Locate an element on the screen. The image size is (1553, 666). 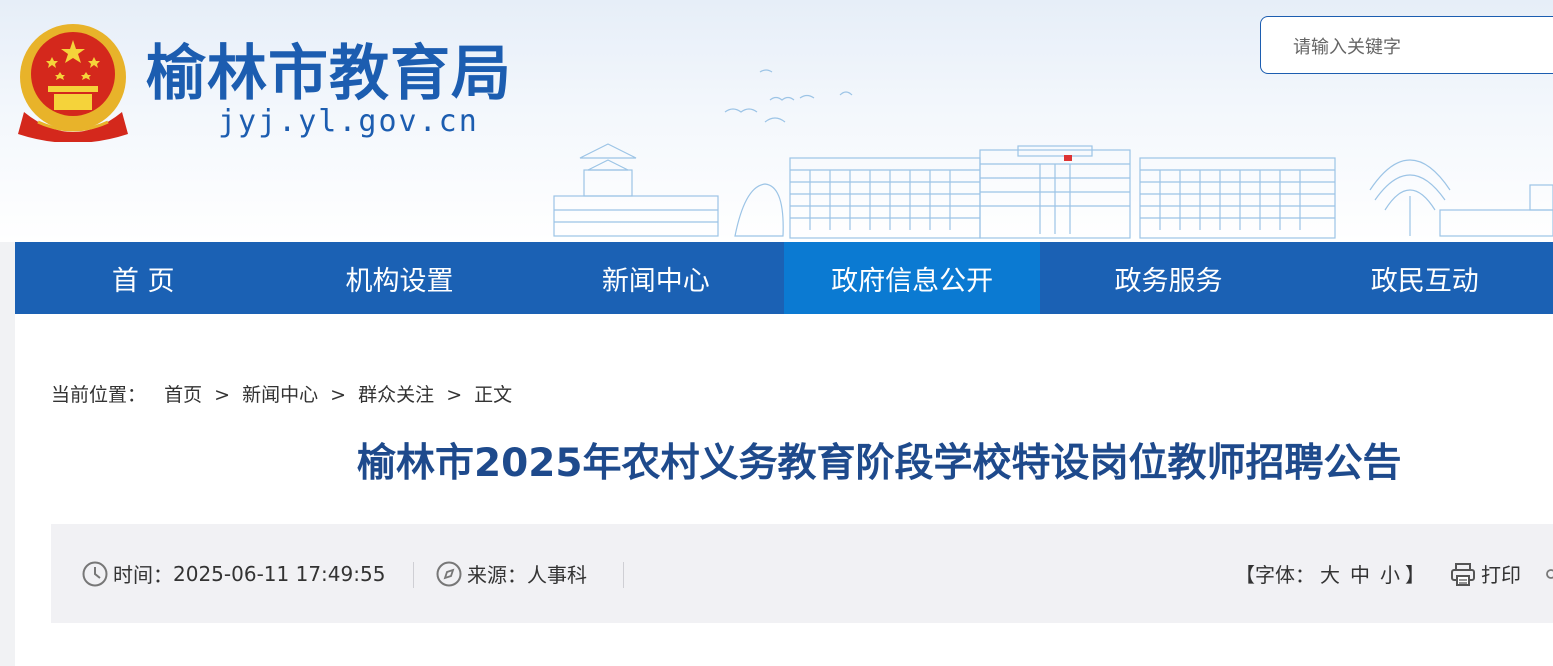
print-label: 打印 is located at coordinates (1501, 575).